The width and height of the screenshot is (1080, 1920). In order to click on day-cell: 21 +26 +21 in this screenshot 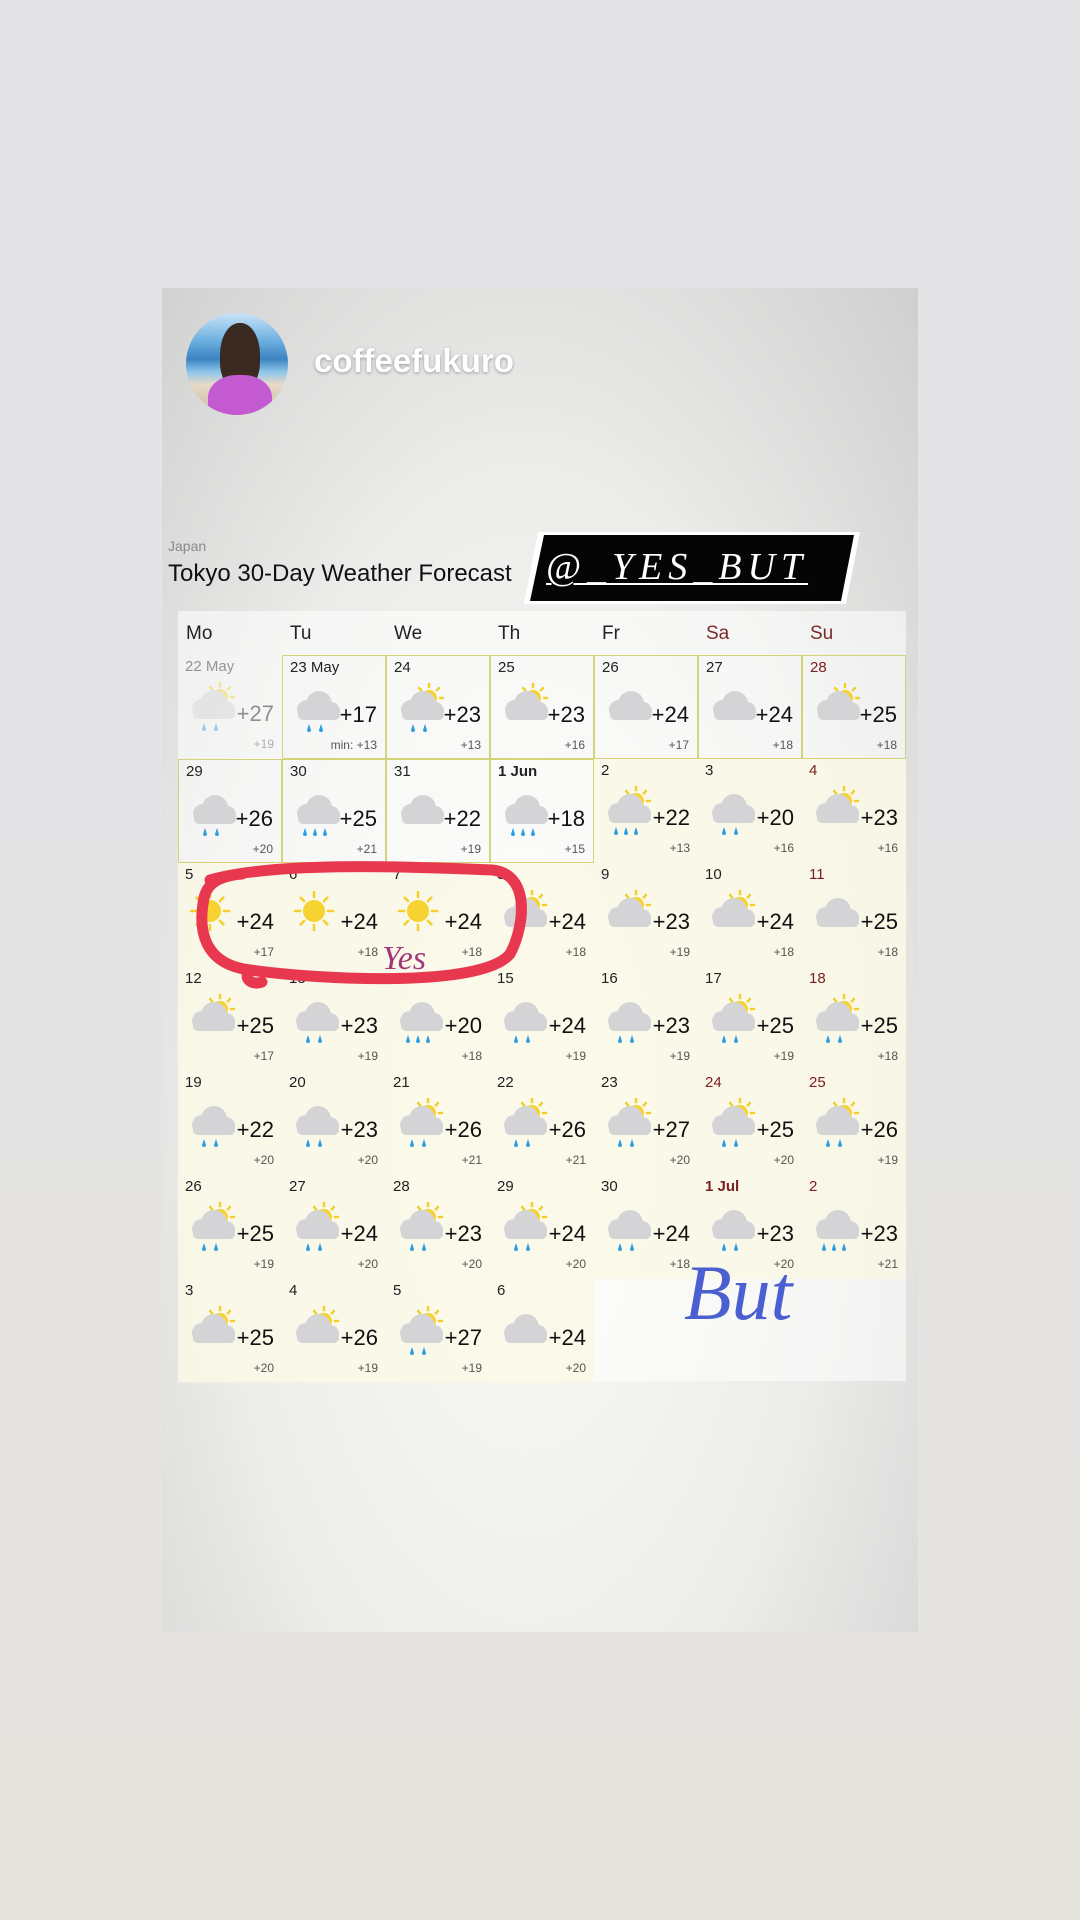, I will do `click(438, 1123)`.